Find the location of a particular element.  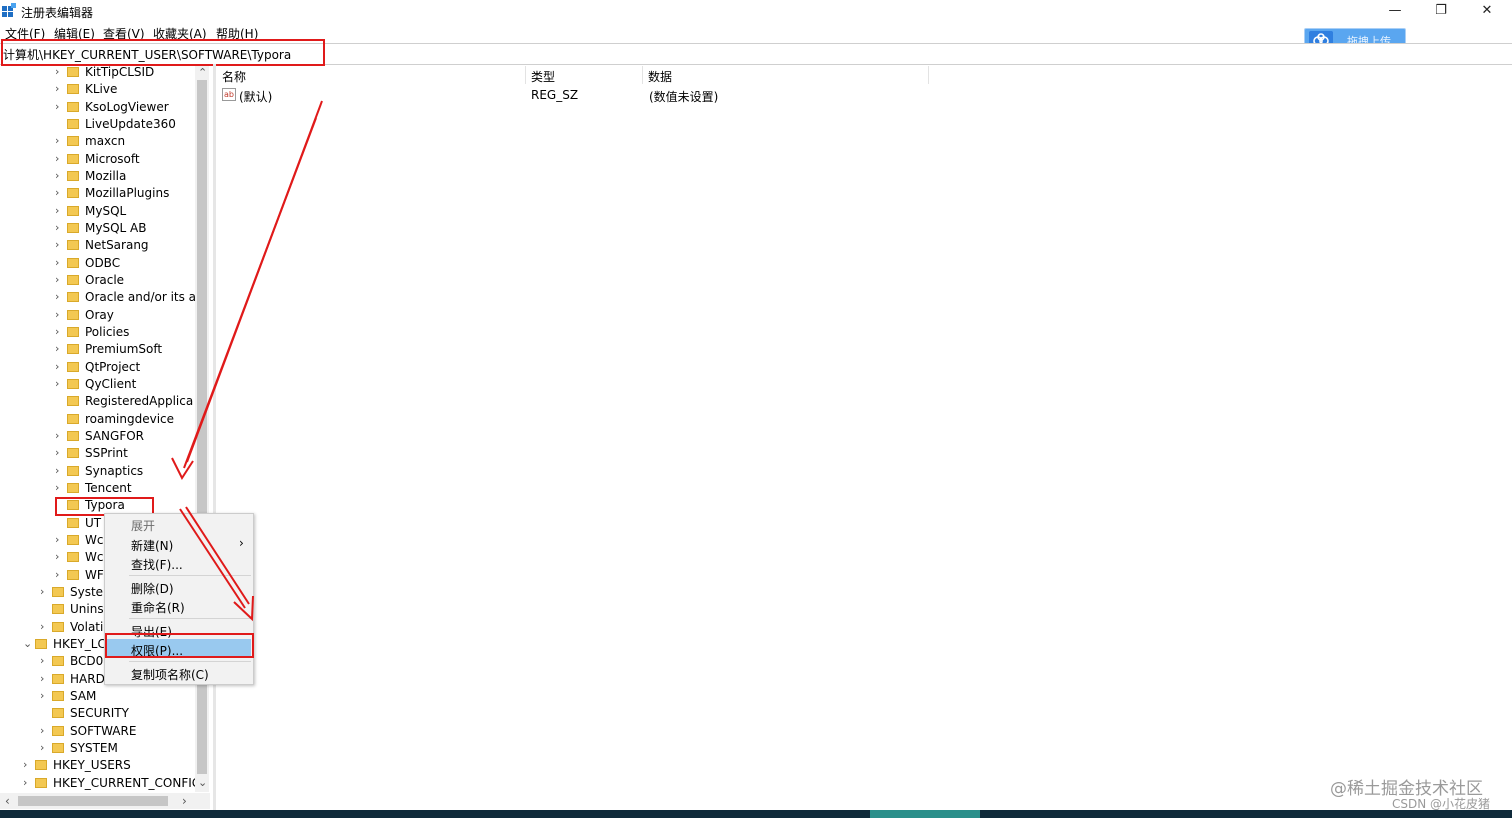

tree-item-label: MozillaPlugins is located at coordinates (127, 193).